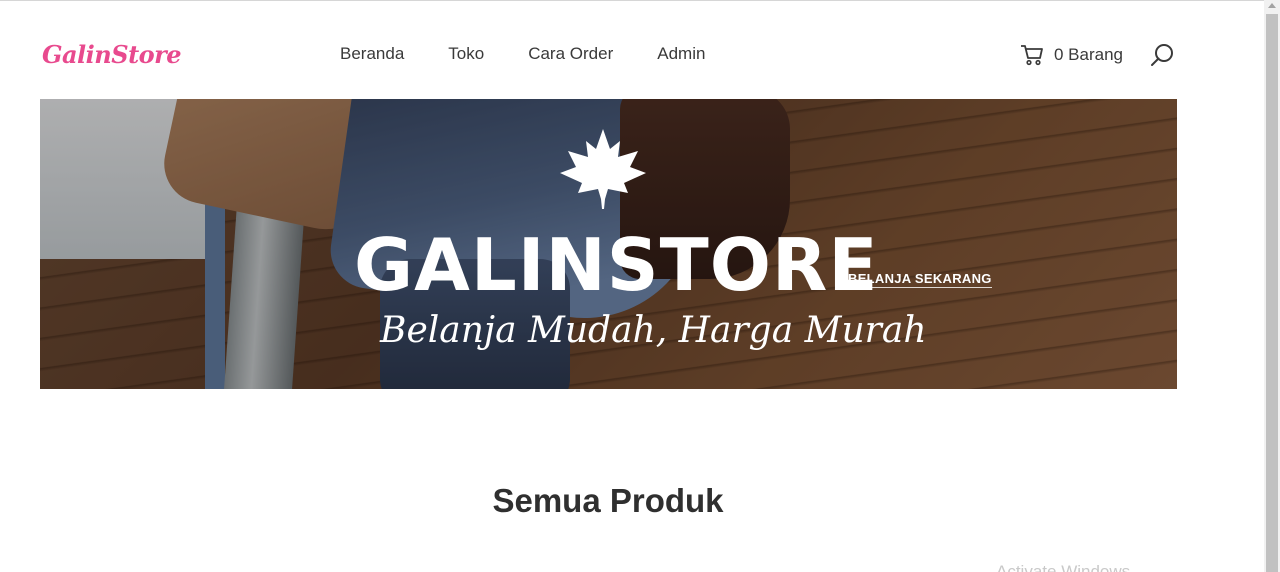  Describe the element at coordinates (570, 54) in the screenshot. I see `nav-item-cara-order: Cara Order` at that location.